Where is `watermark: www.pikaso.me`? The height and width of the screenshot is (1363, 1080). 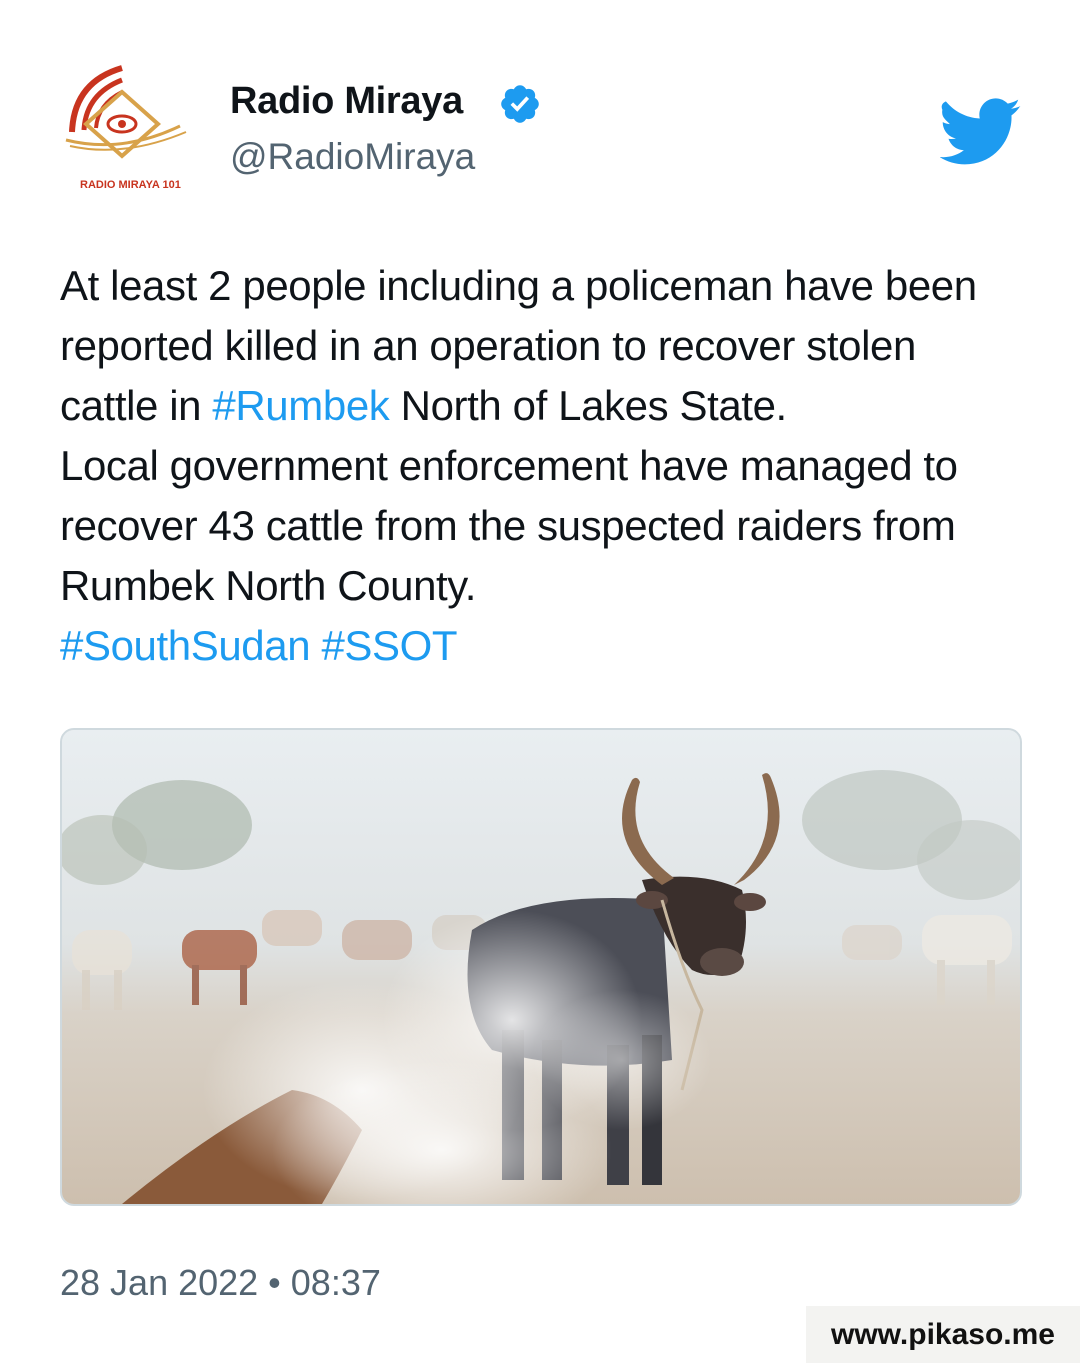
watermark: www.pikaso.me is located at coordinates (943, 1334).